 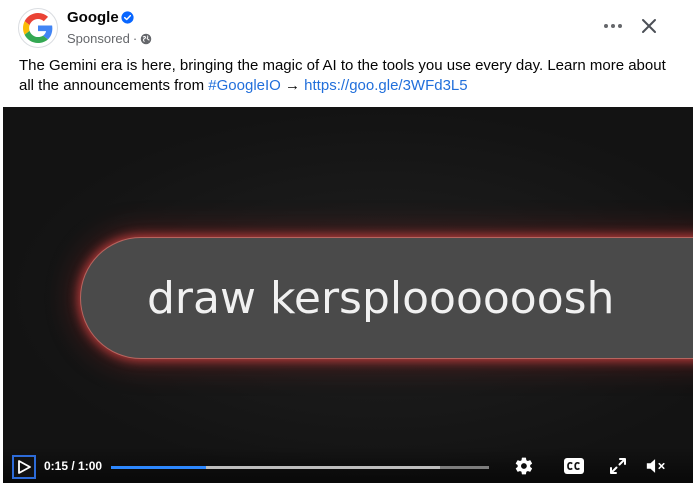 I want to click on captions-button, so click(x=574, y=466).